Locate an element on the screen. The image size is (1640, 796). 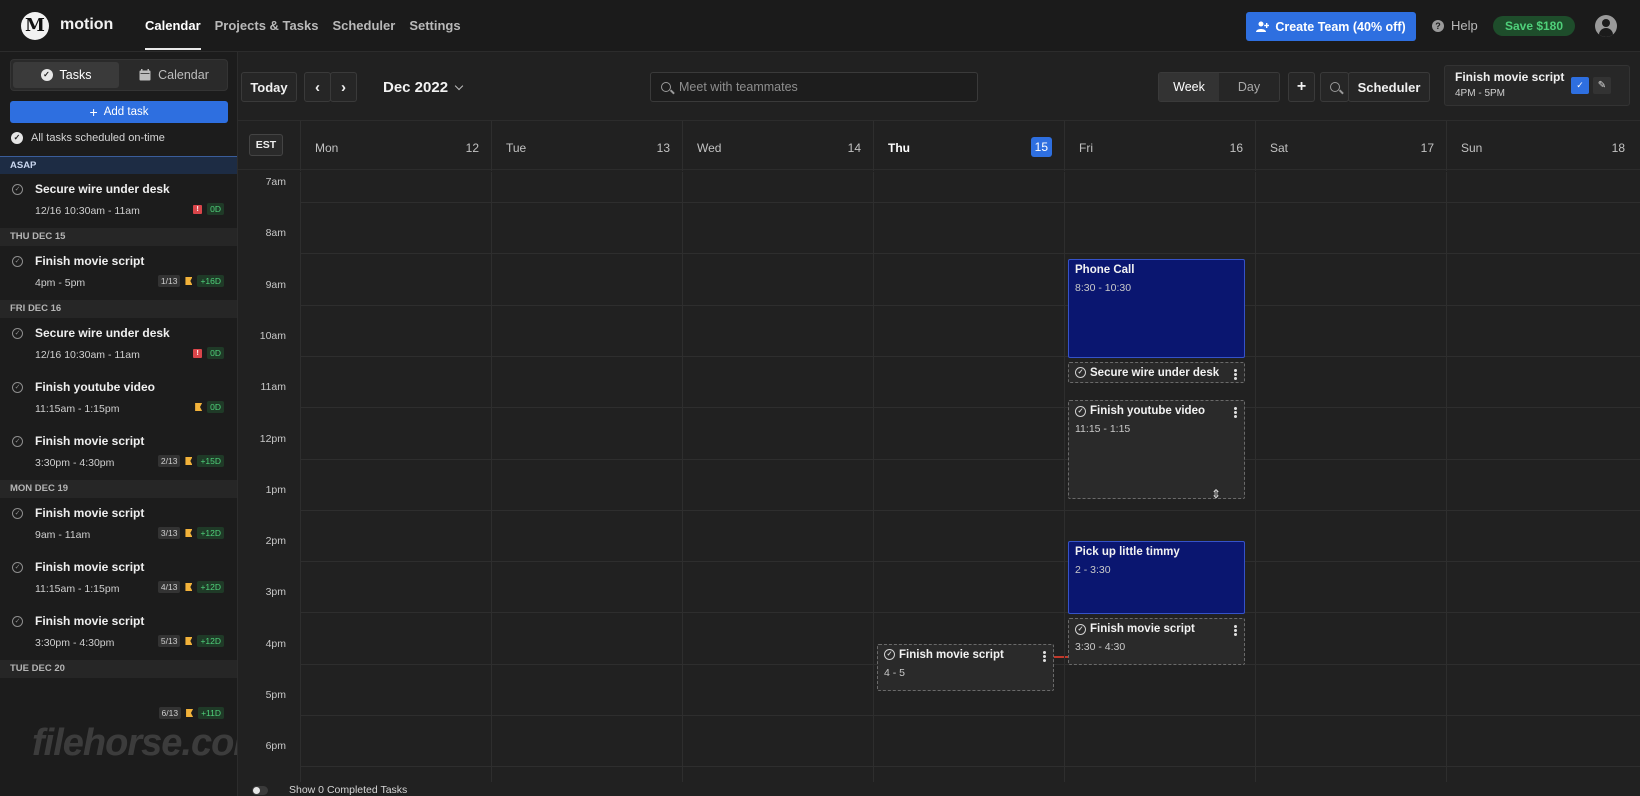
current-task-card: Finish movie script 4PM - 5PM ✓ ✎ is located at coordinates (1537, 85).